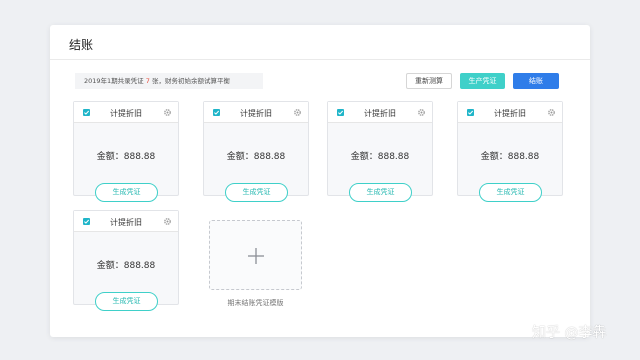 This screenshot has width=640, height=360. What do you see at coordinates (190, 81) in the screenshot?
I see `summary-suffix: 张，财务初始余额试算平衡` at bounding box center [190, 81].